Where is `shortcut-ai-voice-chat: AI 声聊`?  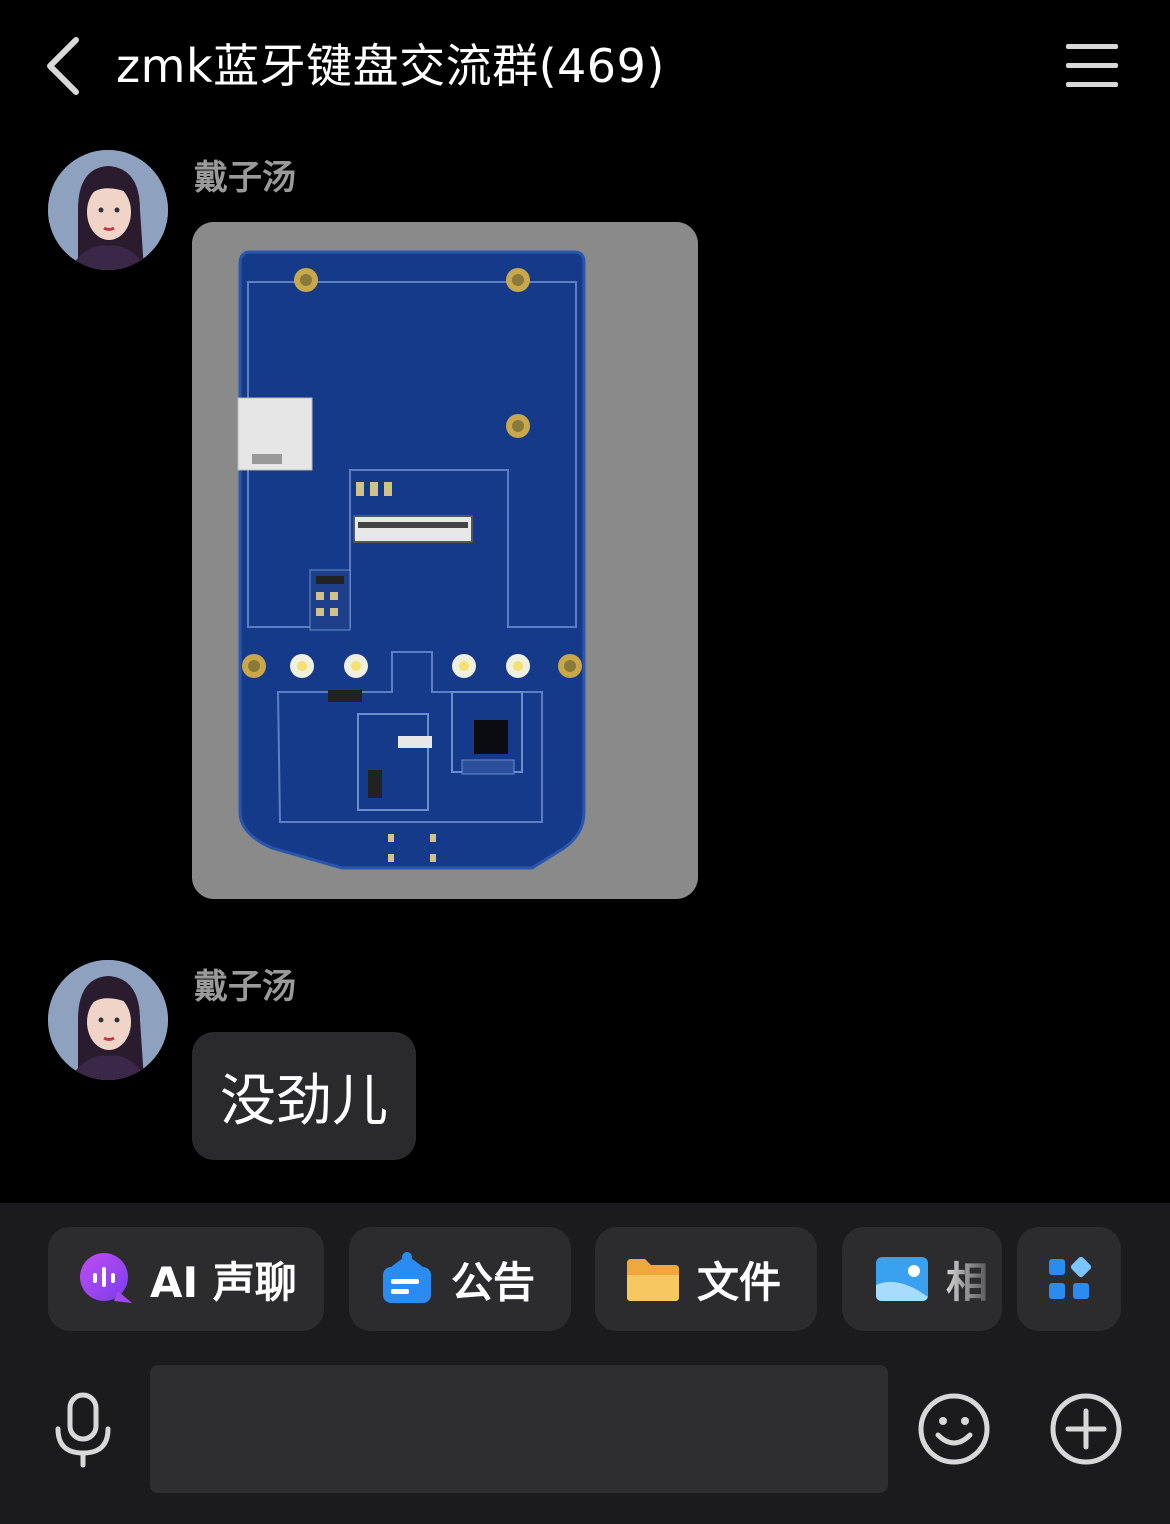
shortcut-ai-voice-chat: AI 声聊 is located at coordinates (186, 1279).